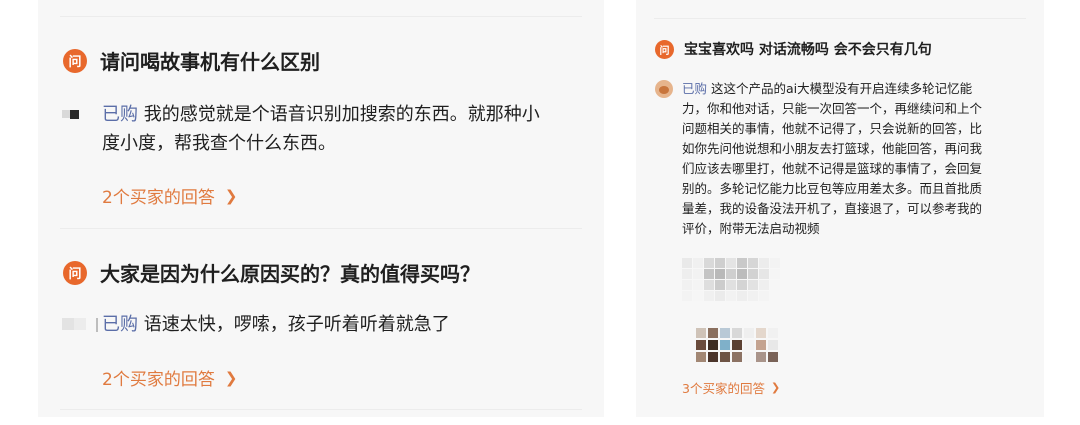 The height and width of the screenshot is (425, 1080). I want to click on answer-2: 已购 语速太快，啰嗦，孩子听着听着就急了, so click(347, 325).